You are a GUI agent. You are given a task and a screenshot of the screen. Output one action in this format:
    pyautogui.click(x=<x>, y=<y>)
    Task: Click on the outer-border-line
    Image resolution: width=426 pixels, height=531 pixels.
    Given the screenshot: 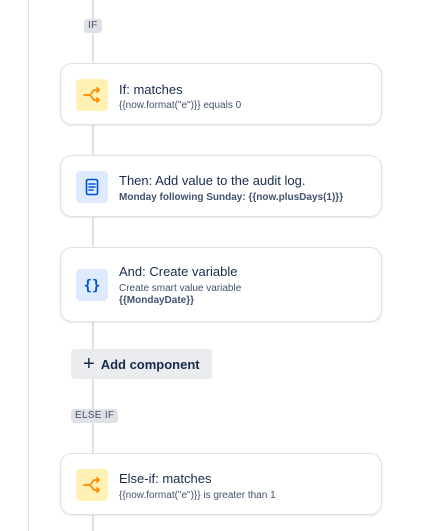 What is the action you would take?
    pyautogui.click(x=28, y=265)
    